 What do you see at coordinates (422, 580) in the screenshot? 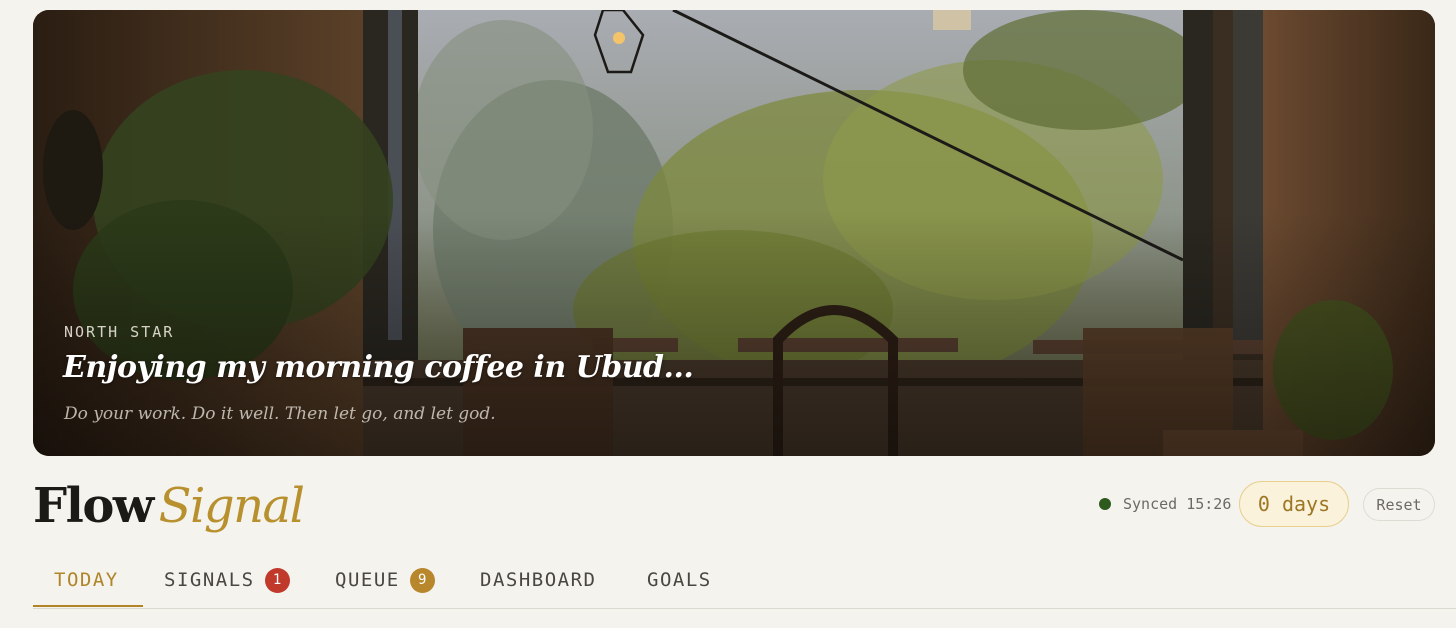
I see `queue-count-badge: 9` at bounding box center [422, 580].